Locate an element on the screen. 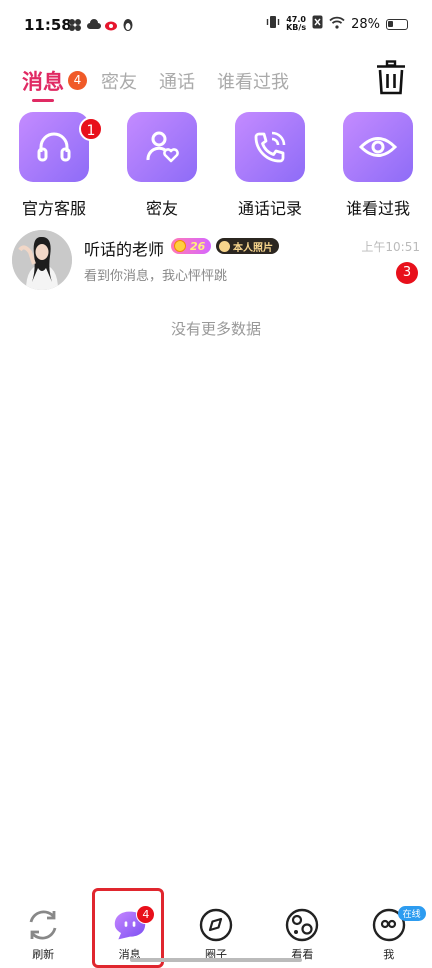  nav-look: 看看 is located at coordinates (302, 932).